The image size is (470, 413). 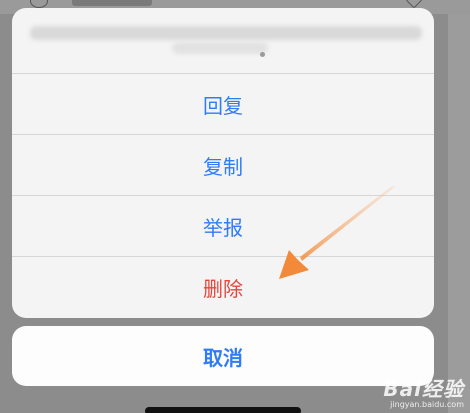 I want to click on reply-option: 回复, so click(x=223, y=104).